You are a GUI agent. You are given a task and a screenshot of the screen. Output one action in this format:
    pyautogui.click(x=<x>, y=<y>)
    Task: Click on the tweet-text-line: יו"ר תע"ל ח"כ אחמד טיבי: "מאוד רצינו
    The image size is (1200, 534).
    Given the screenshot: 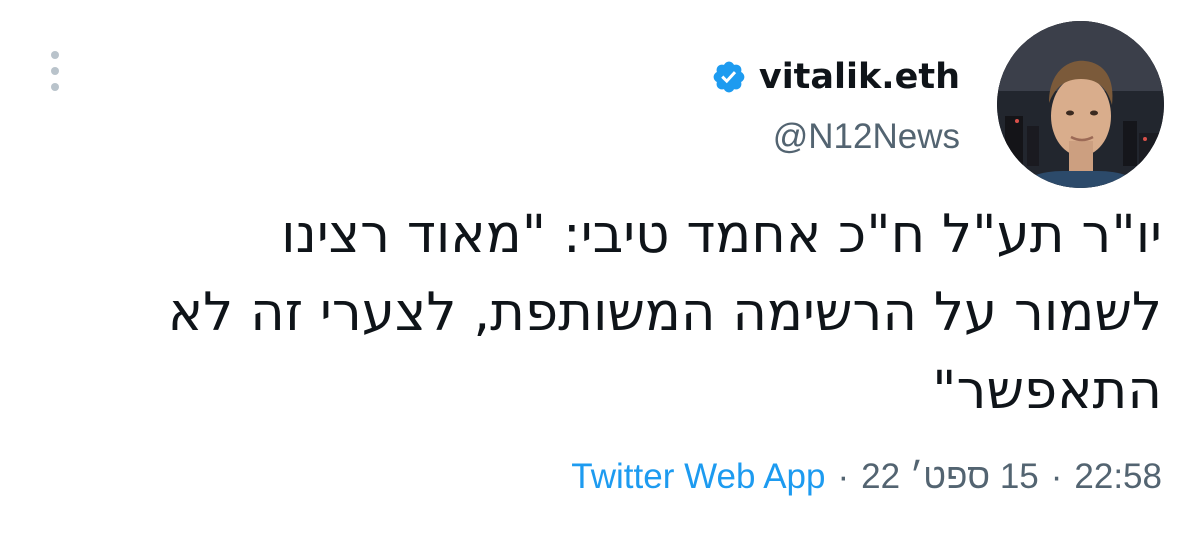 What is the action you would take?
    pyautogui.click(x=721, y=234)
    